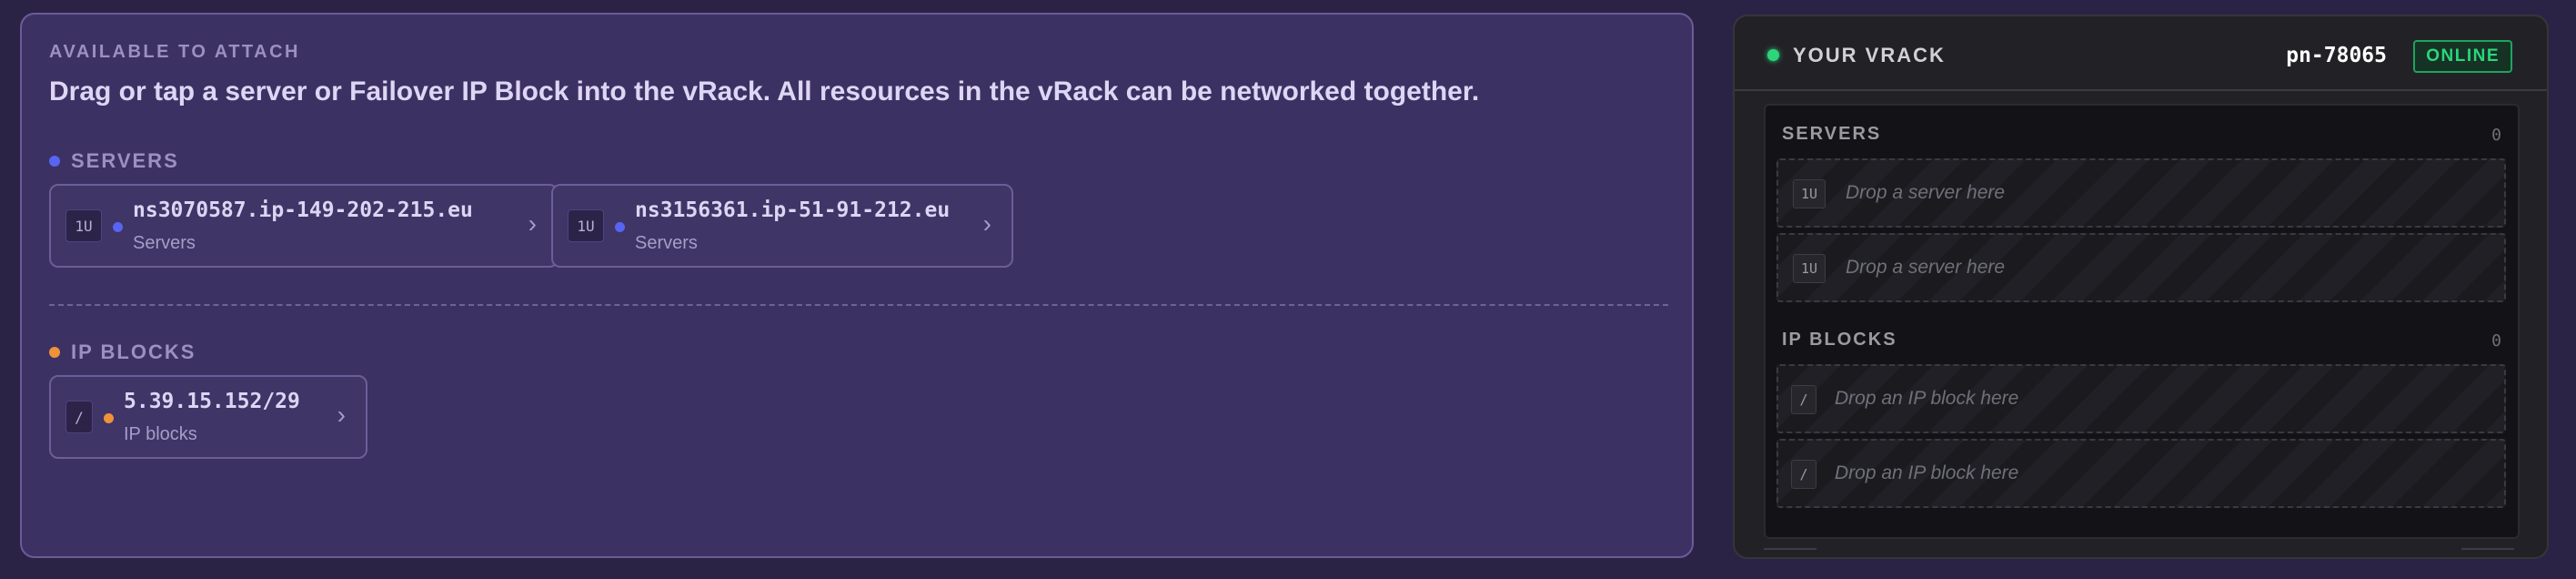 The height and width of the screenshot is (579, 2576). Describe the element at coordinates (2496, 340) in the screenshot. I see `vrack-ipblocks-count: 0` at that location.